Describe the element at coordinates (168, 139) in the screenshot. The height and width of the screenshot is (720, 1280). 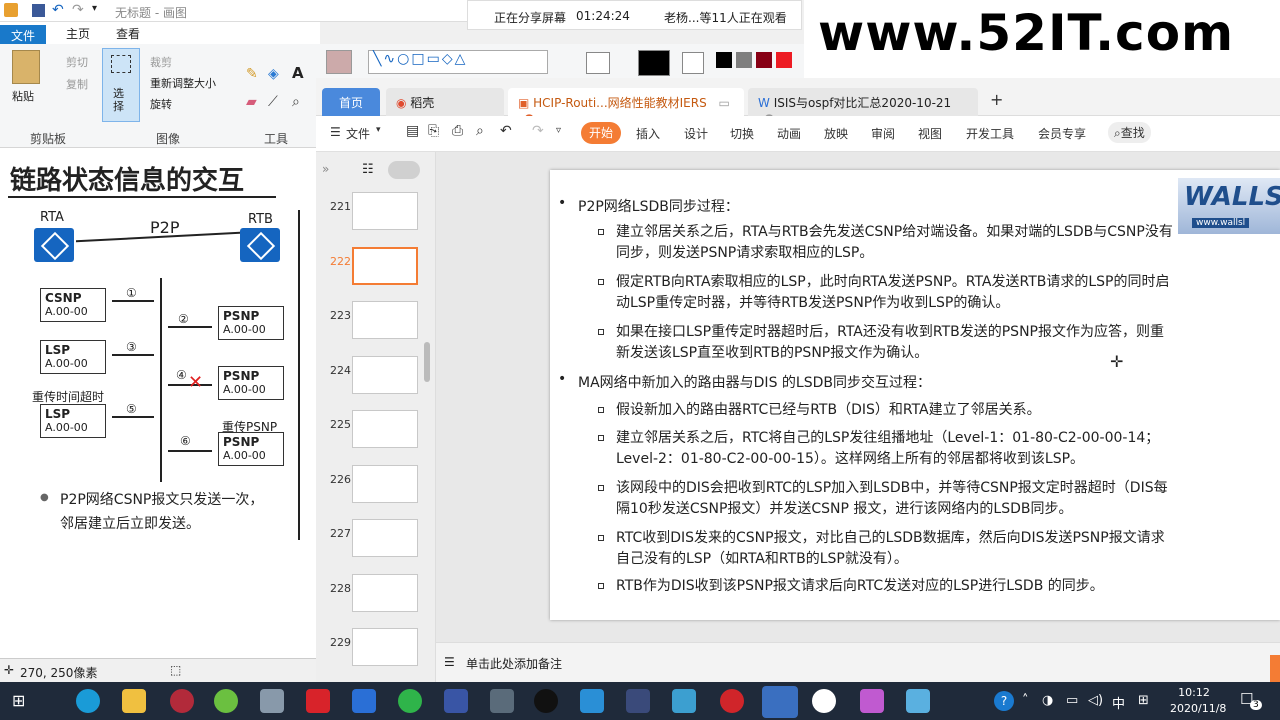
I see `image-group-label: 图像` at that location.